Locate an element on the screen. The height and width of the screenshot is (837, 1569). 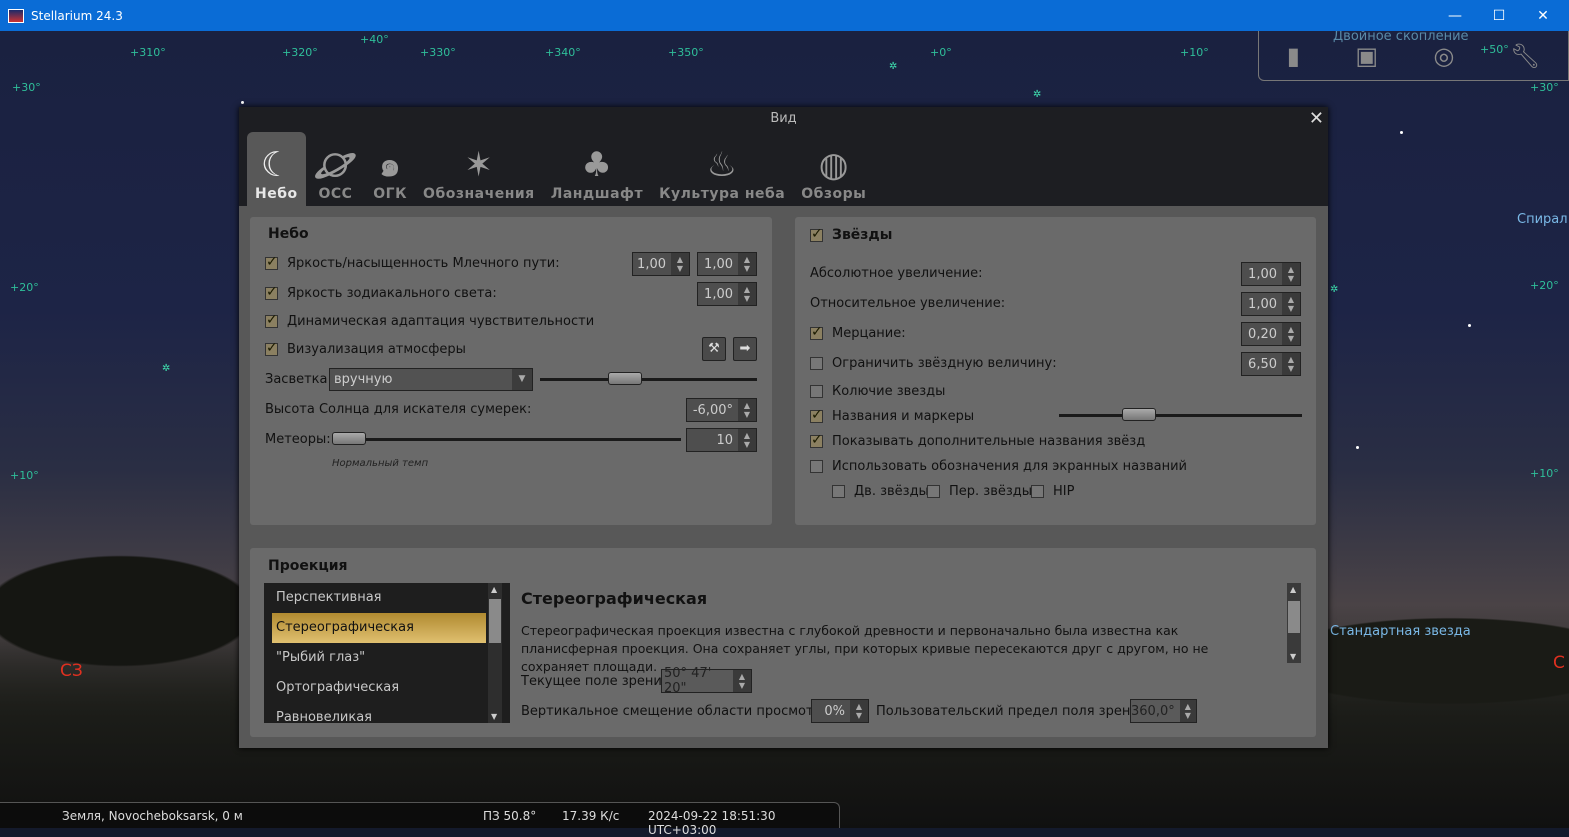
maximize-button: ☐ is located at coordinates (1499, 15).